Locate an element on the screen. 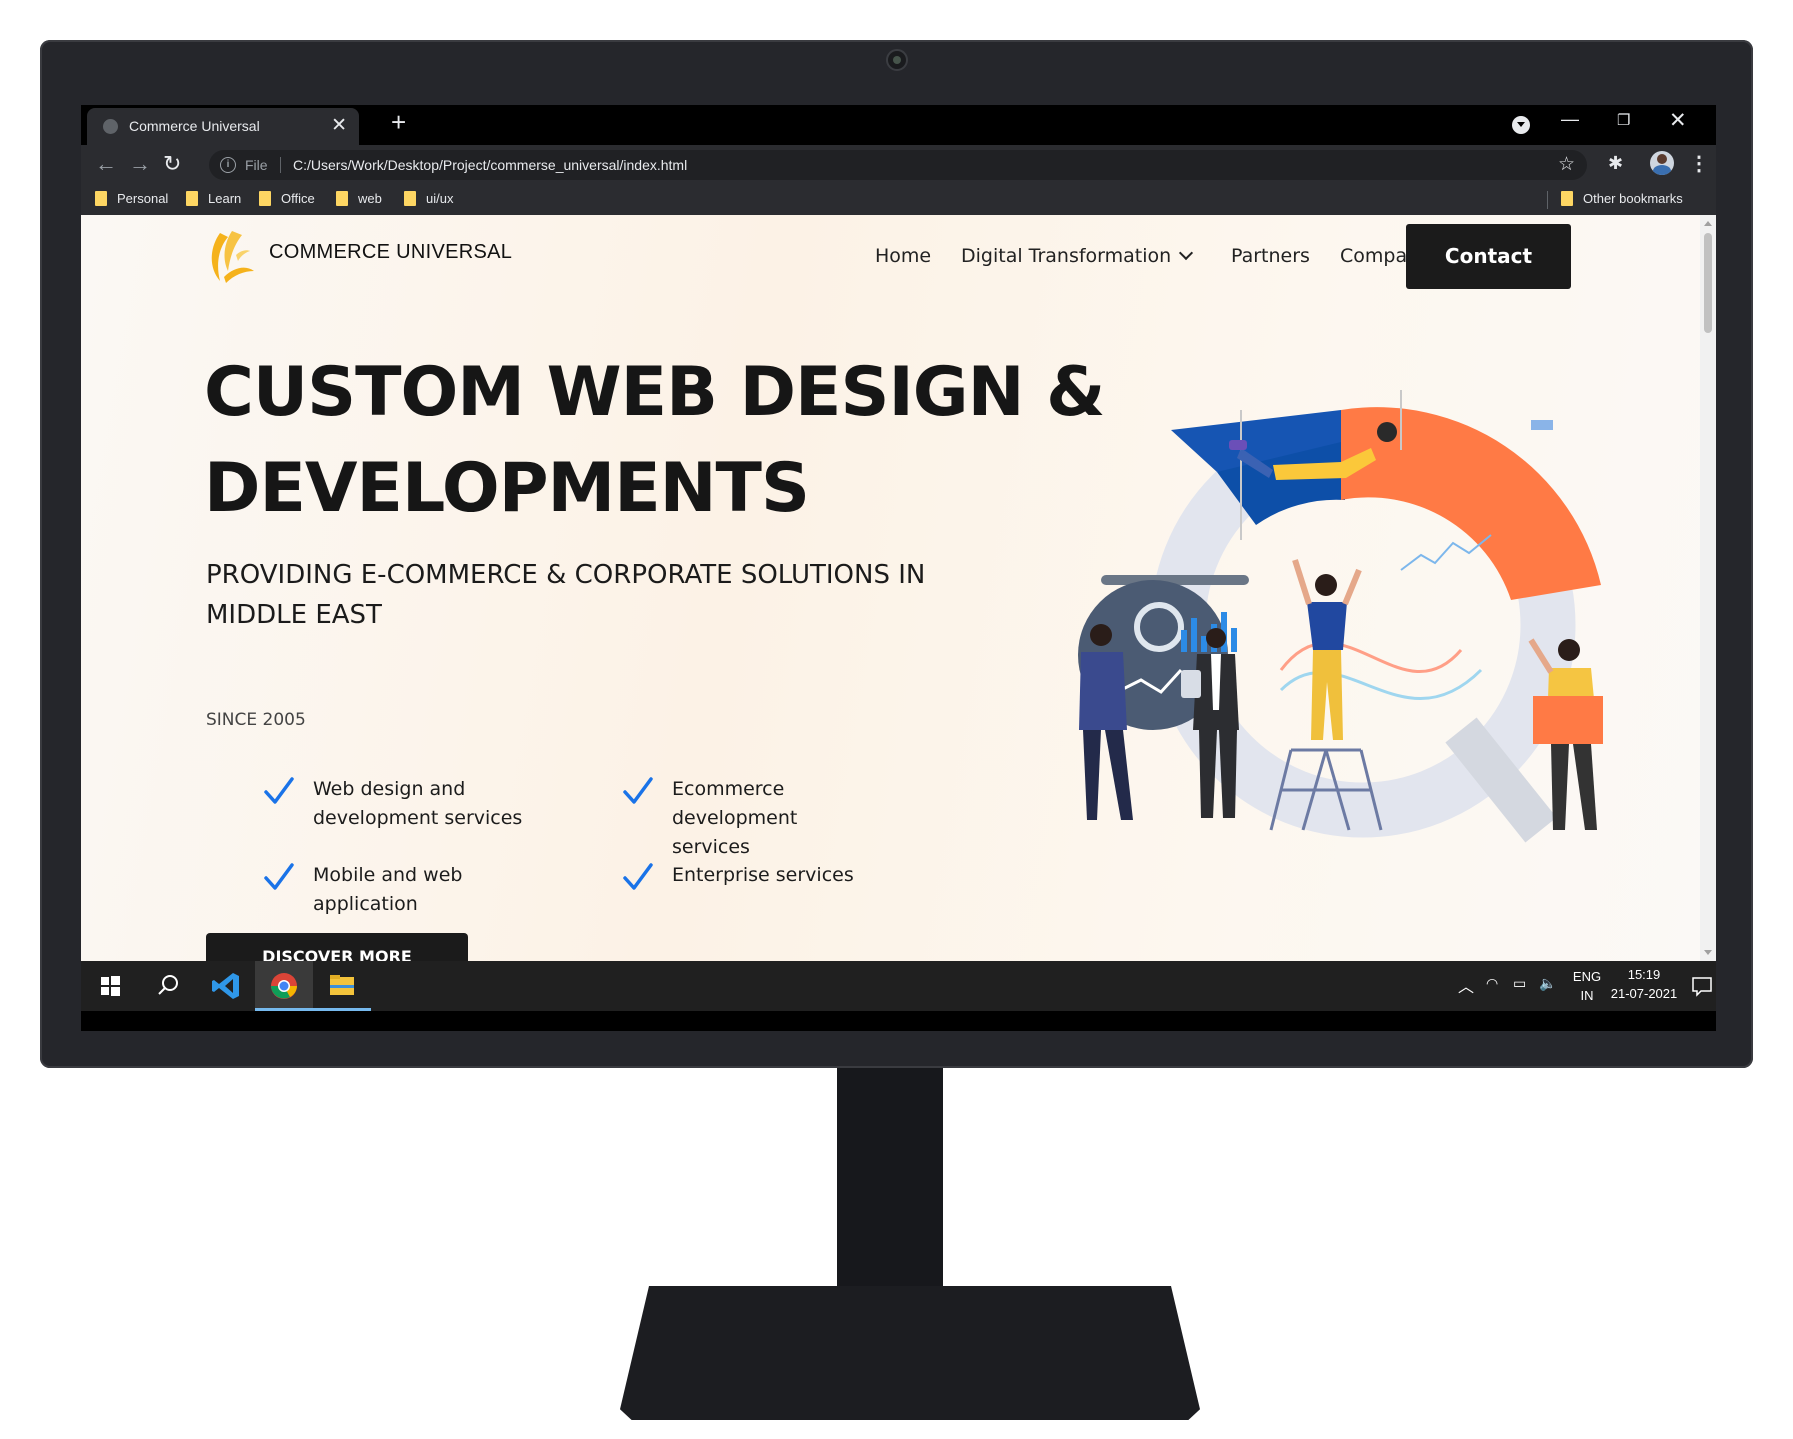 The image size is (1793, 1439). bookmark-other: Other bookmarks is located at coordinates (1622, 198).